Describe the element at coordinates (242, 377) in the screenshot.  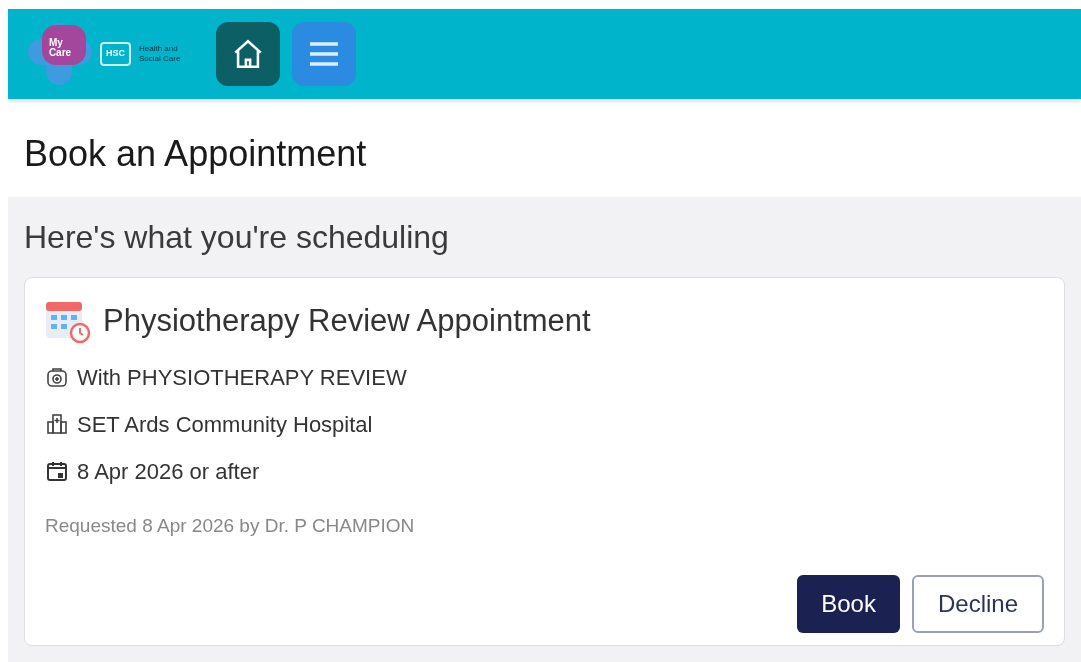
I see `detail-text: With PHYSIOTHERAPY REVIEW` at that location.